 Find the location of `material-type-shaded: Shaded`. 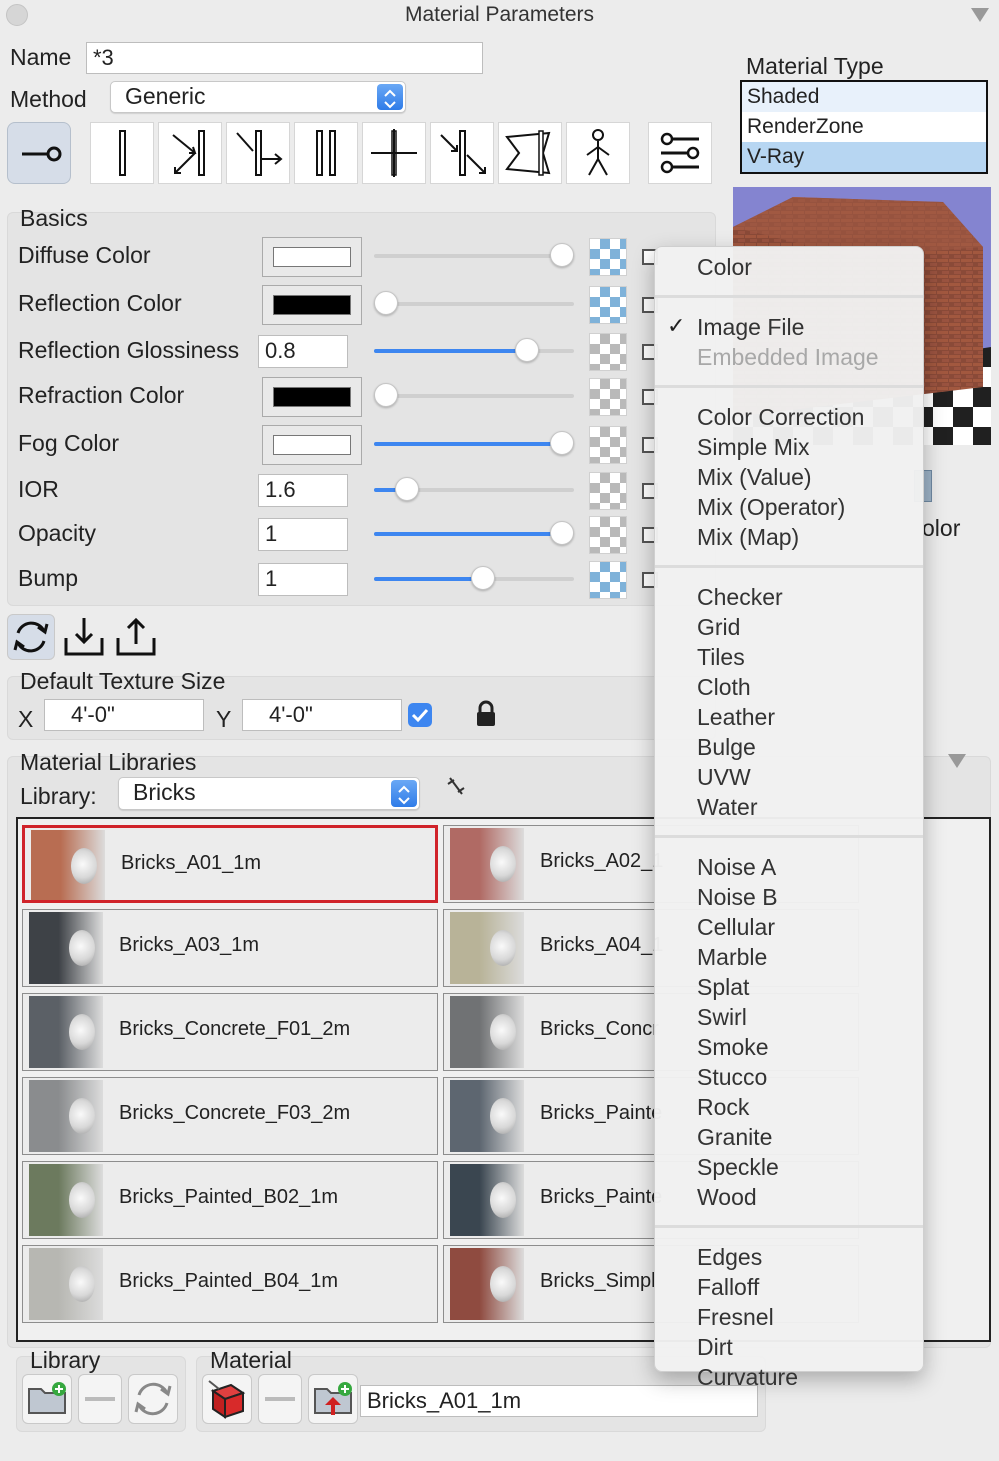

material-type-shaded: Shaded is located at coordinates (864, 97).